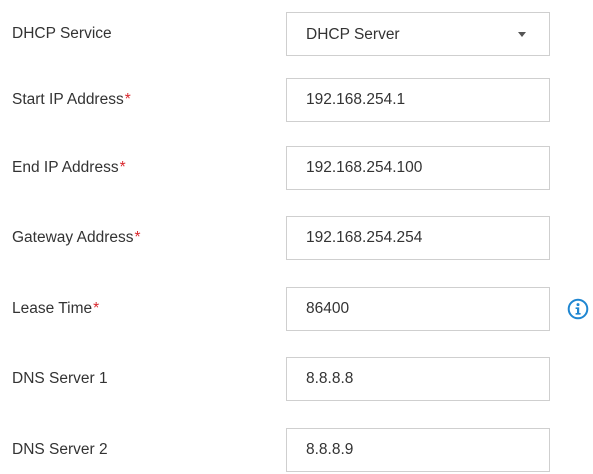  Describe the element at coordinates (418, 238) in the screenshot. I see `gateway-input` at that location.